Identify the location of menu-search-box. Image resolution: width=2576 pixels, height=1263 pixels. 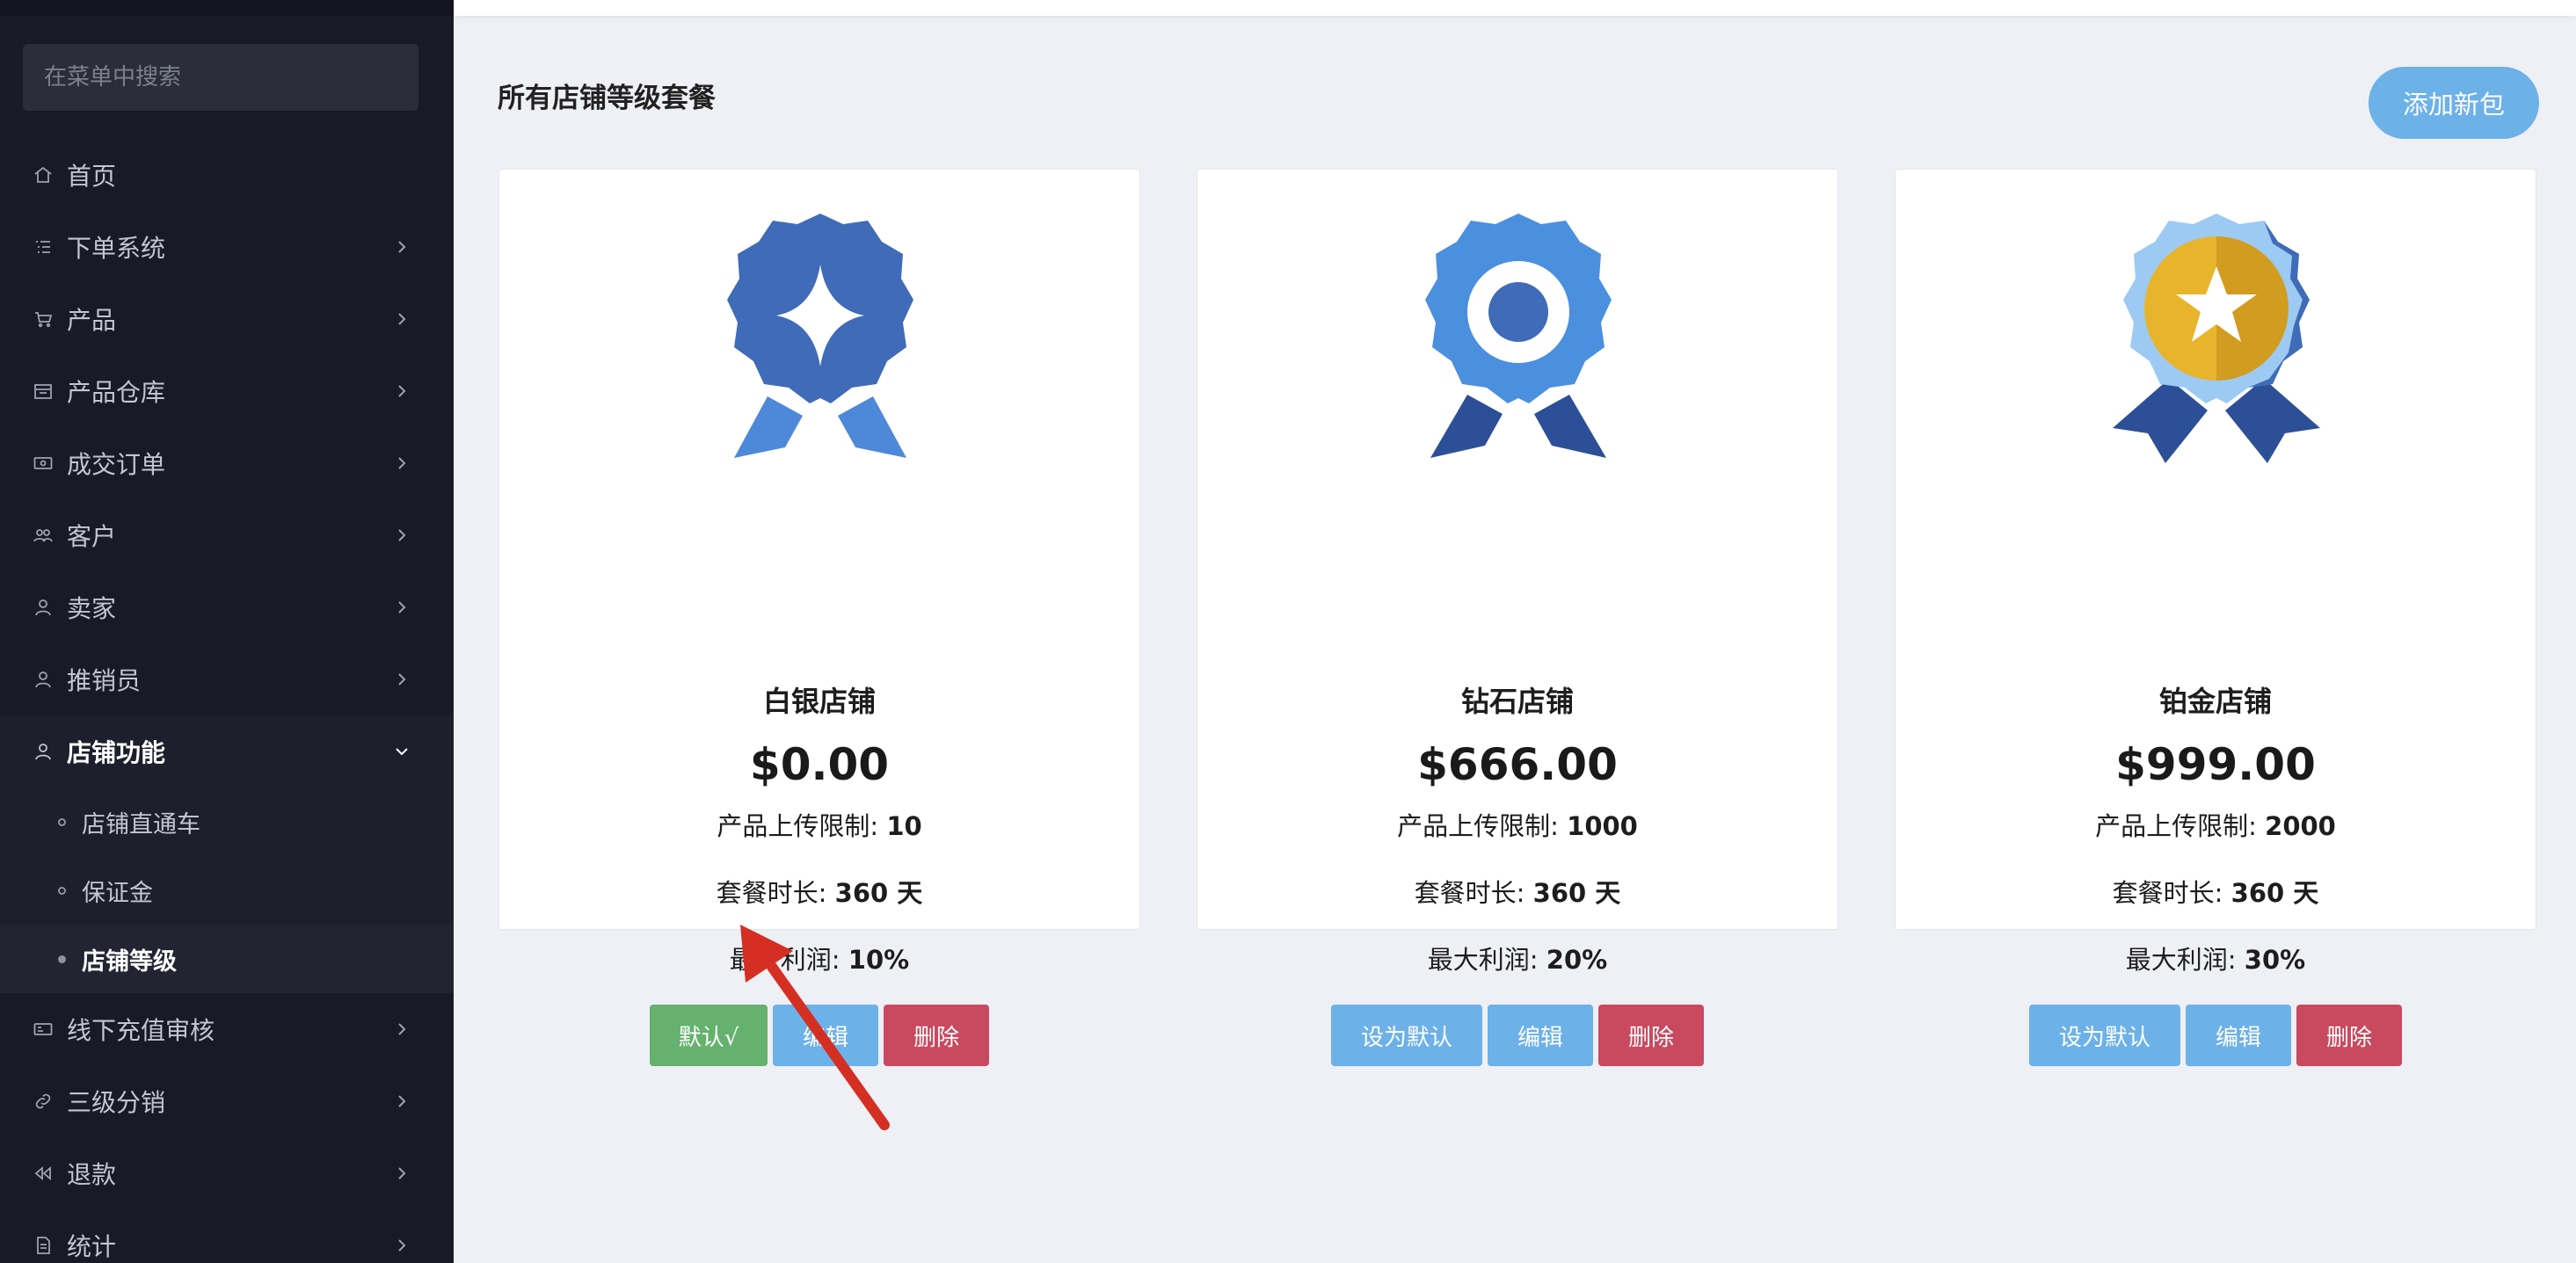
(220, 77).